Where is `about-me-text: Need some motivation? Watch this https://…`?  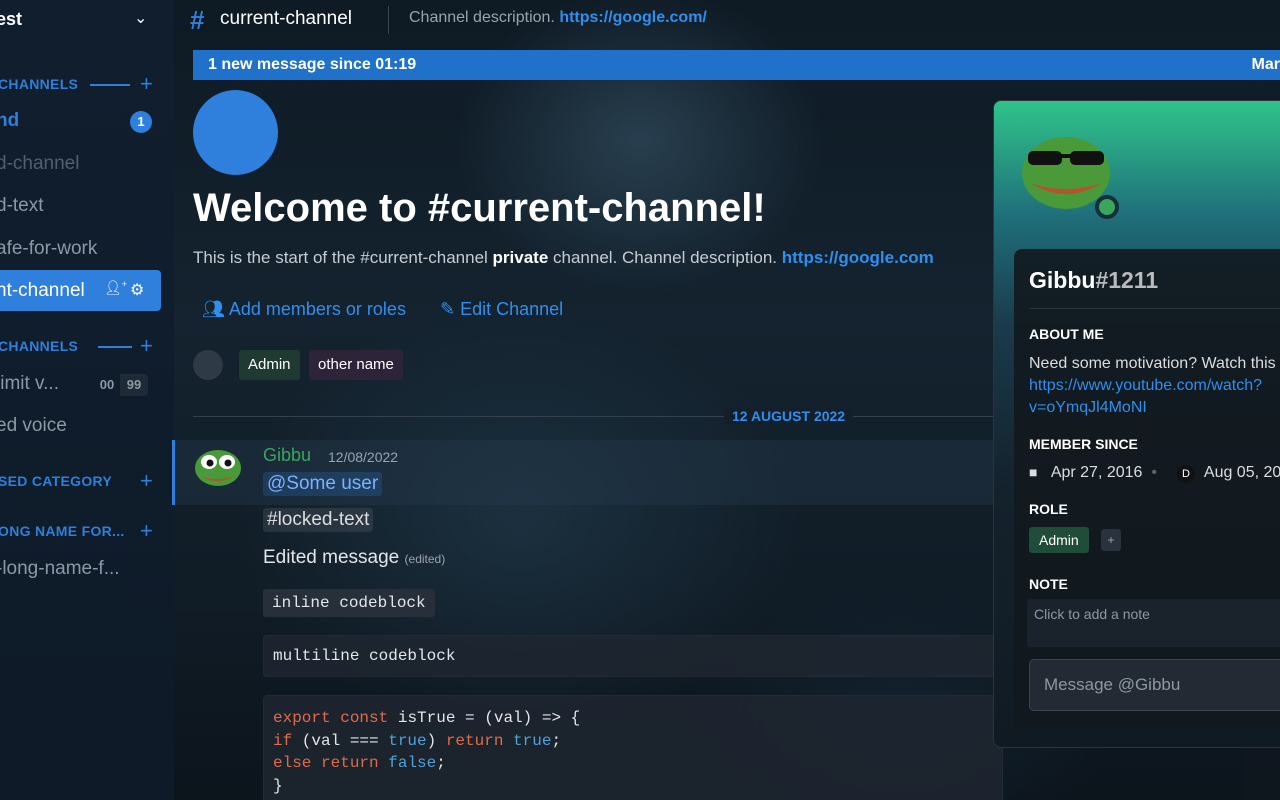
about-me-text: Need some motivation? Watch this https://… is located at coordinates (1154, 386).